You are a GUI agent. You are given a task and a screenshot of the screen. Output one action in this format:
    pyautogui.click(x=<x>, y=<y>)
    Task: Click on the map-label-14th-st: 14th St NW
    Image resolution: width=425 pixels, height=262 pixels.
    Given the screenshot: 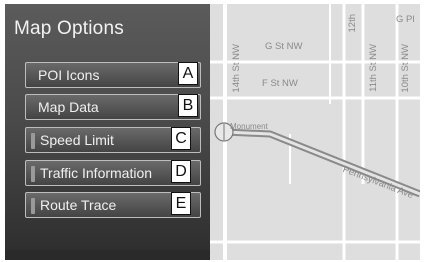 What is the action you would take?
    pyautogui.click(x=236, y=68)
    